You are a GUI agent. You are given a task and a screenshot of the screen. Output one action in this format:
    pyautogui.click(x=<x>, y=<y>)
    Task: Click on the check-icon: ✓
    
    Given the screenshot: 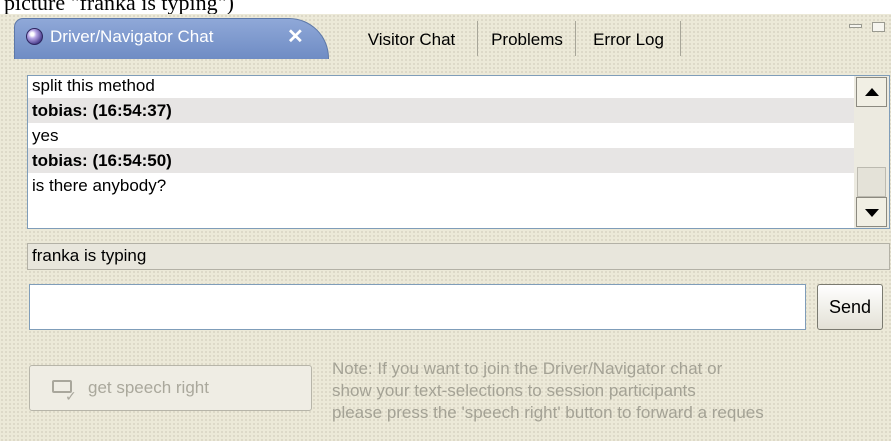 What is the action you would take?
    pyautogui.click(x=71, y=397)
    